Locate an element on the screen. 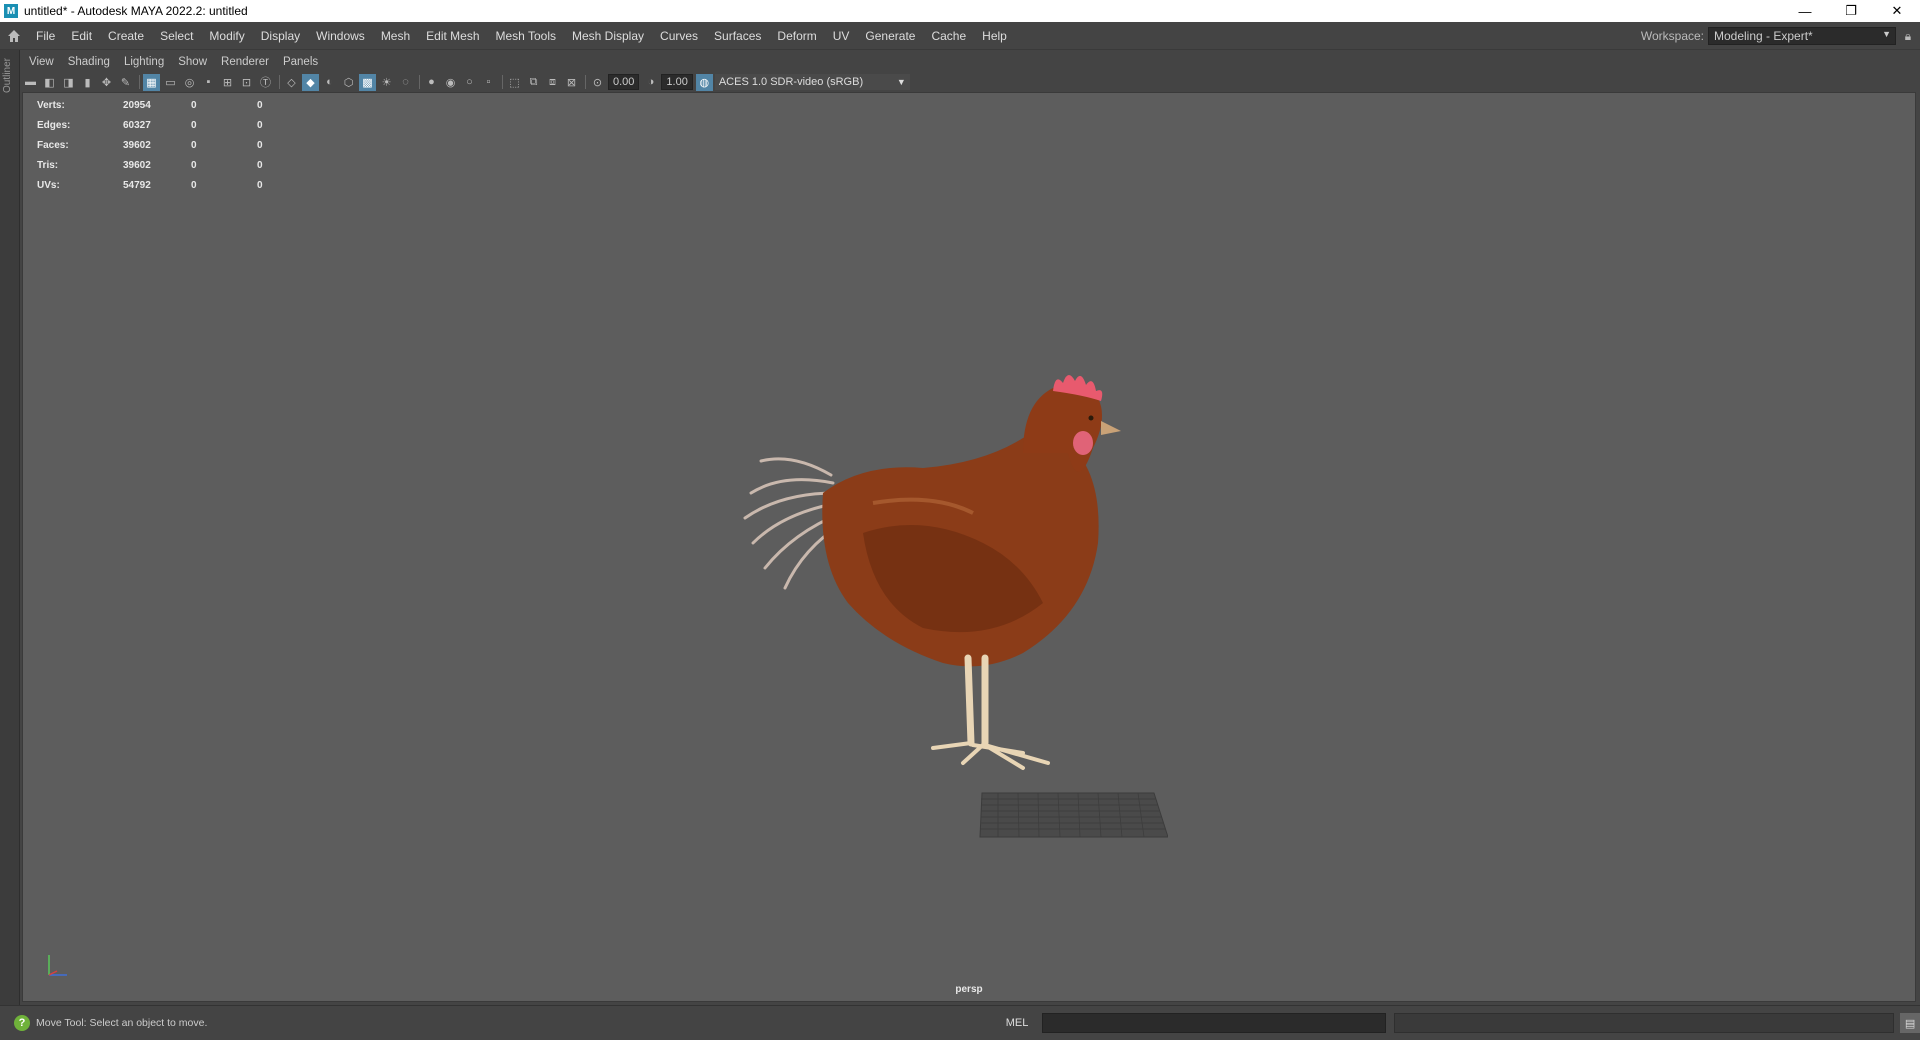 This screenshot has height=1040, width=1920. motion-blur-icon: ◉ is located at coordinates (450, 82).